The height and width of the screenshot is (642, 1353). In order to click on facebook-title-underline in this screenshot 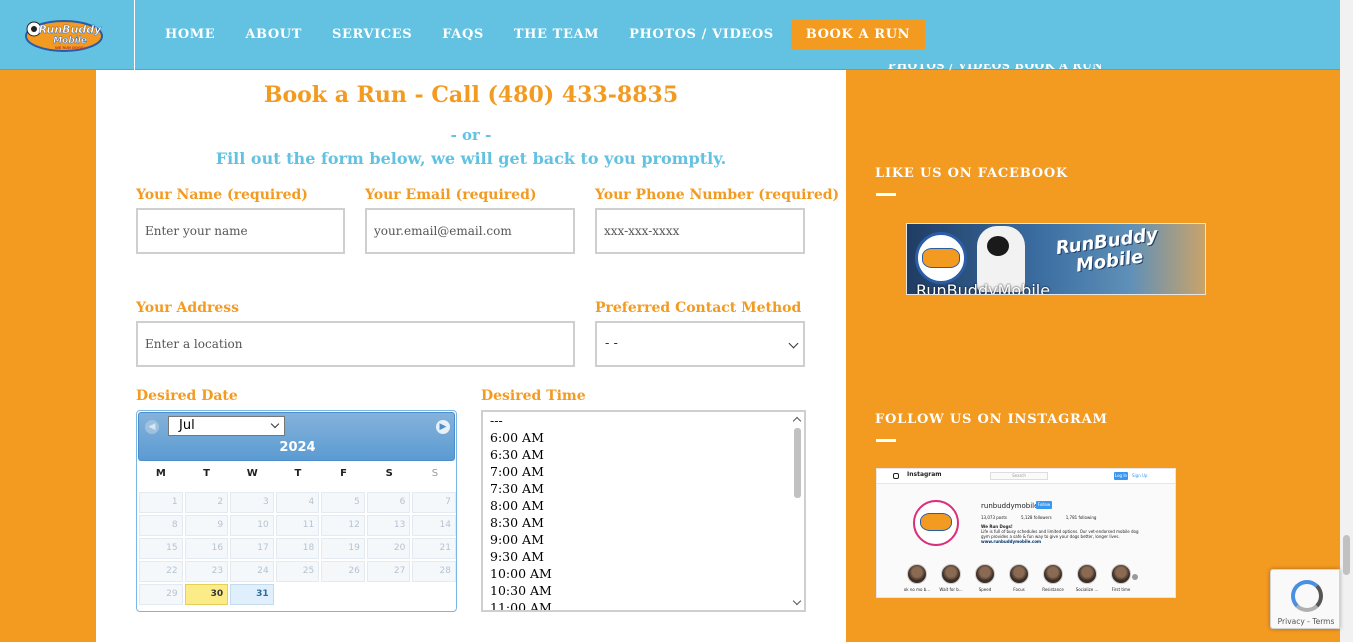, I will do `click(886, 194)`.